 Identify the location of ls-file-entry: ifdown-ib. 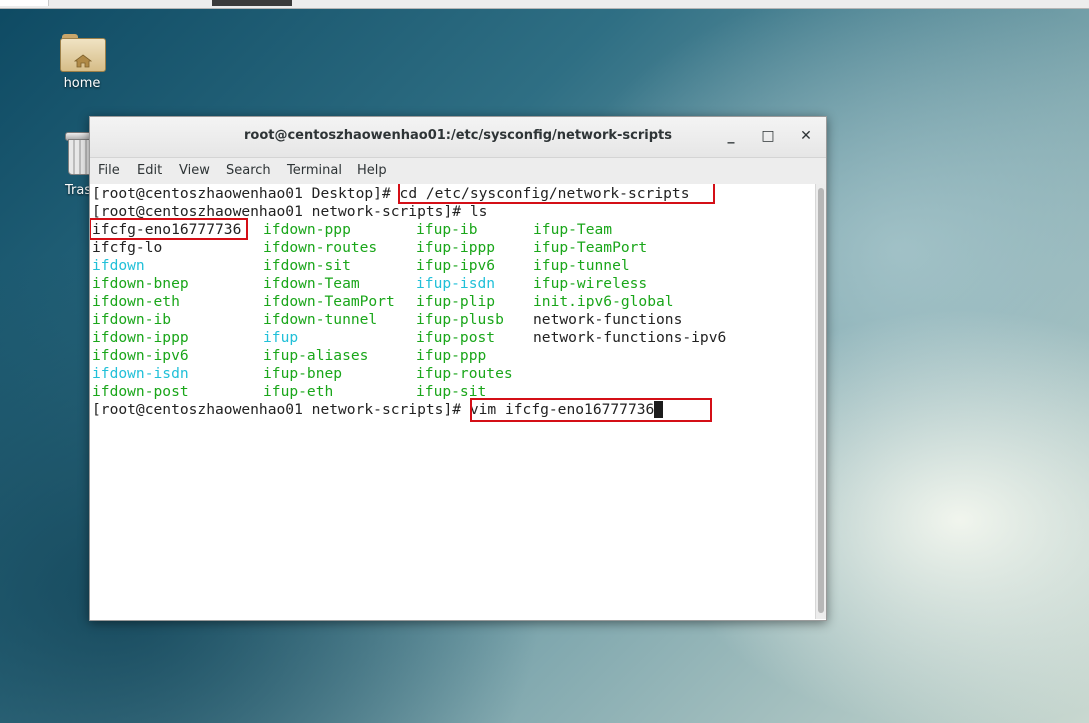
(132, 319).